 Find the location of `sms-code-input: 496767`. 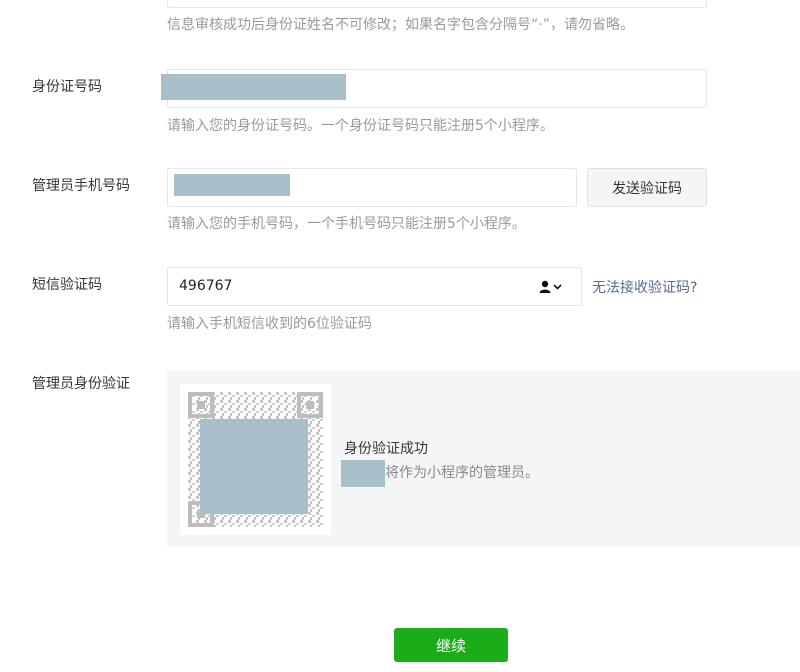

sms-code-input: 496767 is located at coordinates (374, 286).